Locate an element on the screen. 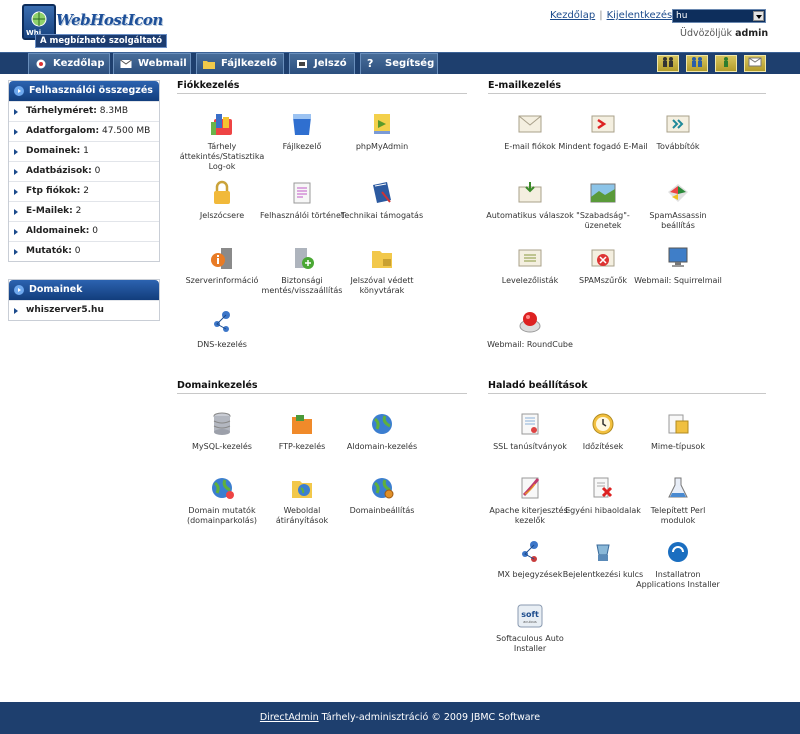 The height and width of the screenshot is (734, 800). file-manager-item: Fájlkezelő is located at coordinates (302, 131).